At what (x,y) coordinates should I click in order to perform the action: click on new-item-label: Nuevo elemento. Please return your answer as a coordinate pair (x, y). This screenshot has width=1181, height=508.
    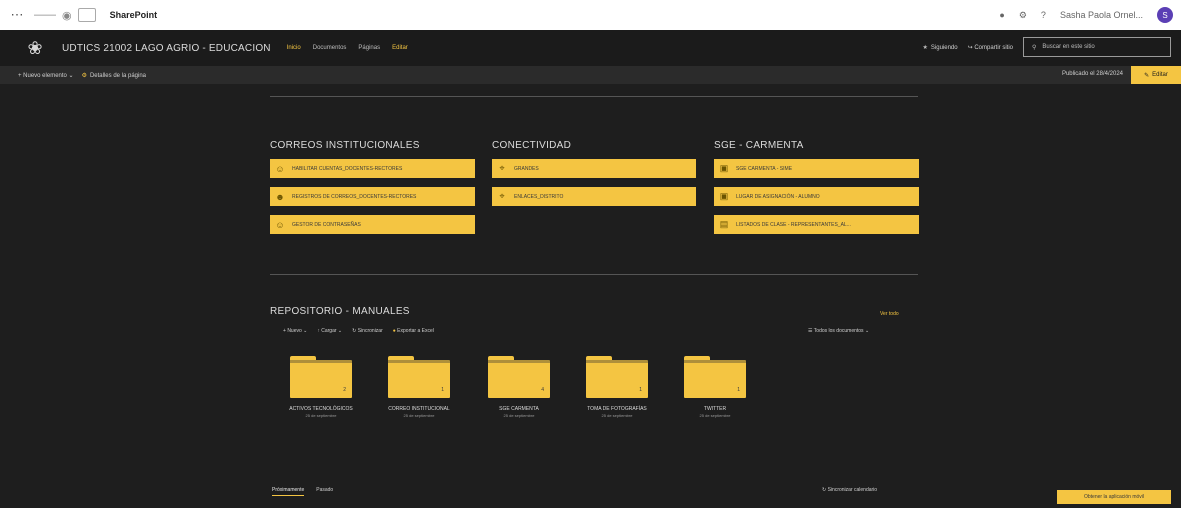
    Looking at the image, I should click on (45, 75).